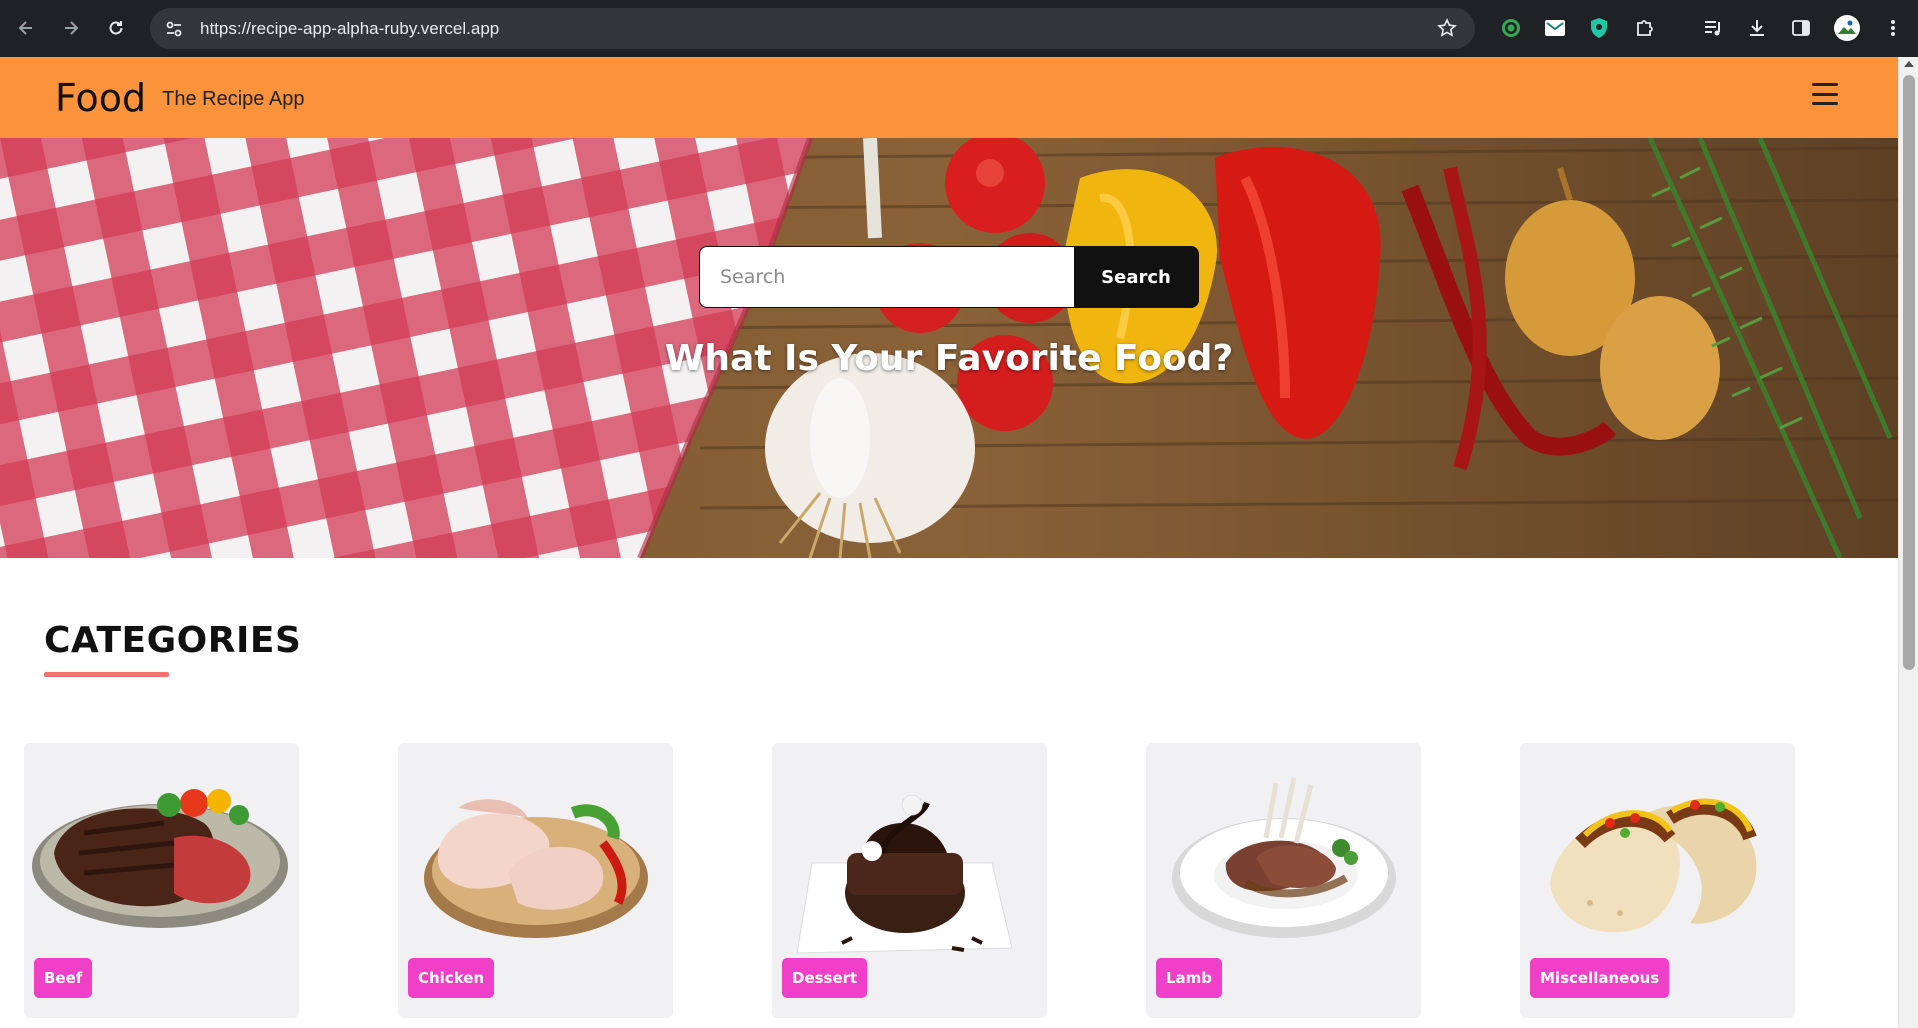  What do you see at coordinates (1713, 28) in the screenshot?
I see `media-icon` at bounding box center [1713, 28].